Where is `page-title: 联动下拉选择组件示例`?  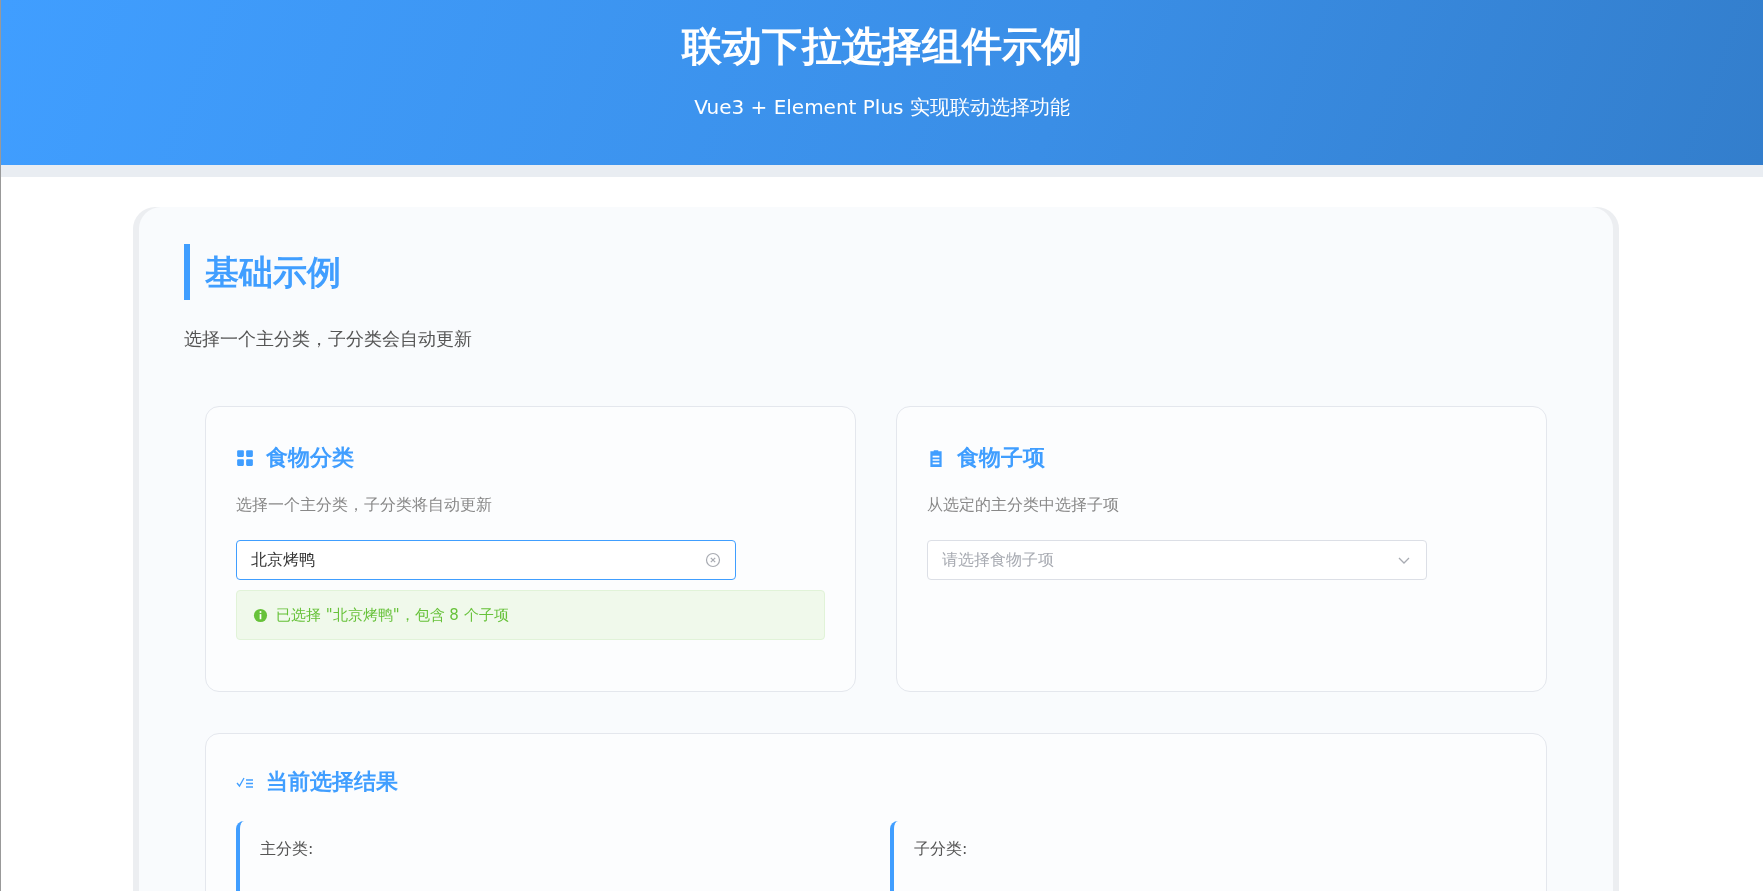
page-title: 联动下拉选择组件示例 is located at coordinates (881, 46).